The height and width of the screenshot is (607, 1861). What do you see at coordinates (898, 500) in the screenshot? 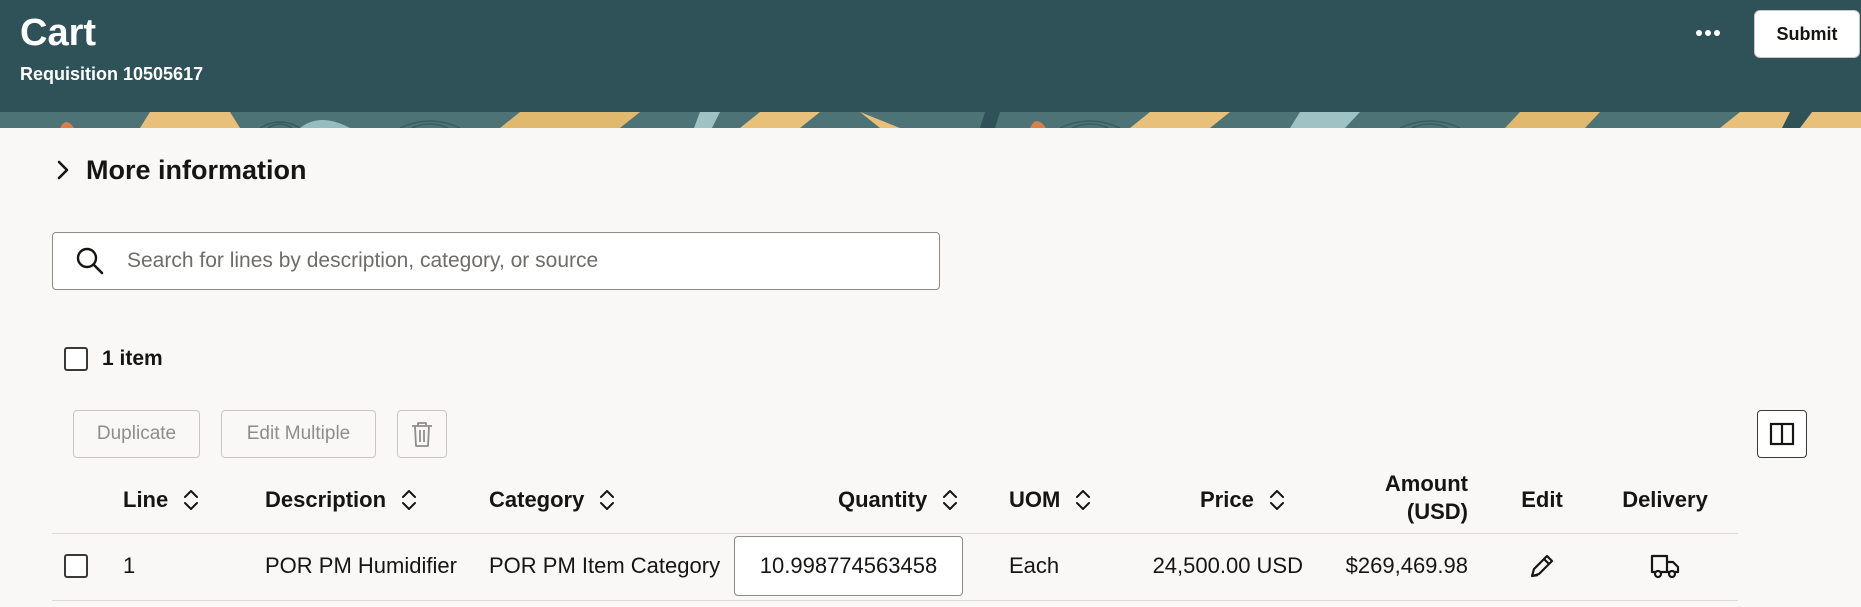
I see `column-header-quantity: Quantity` at bounding box center [898, 500].